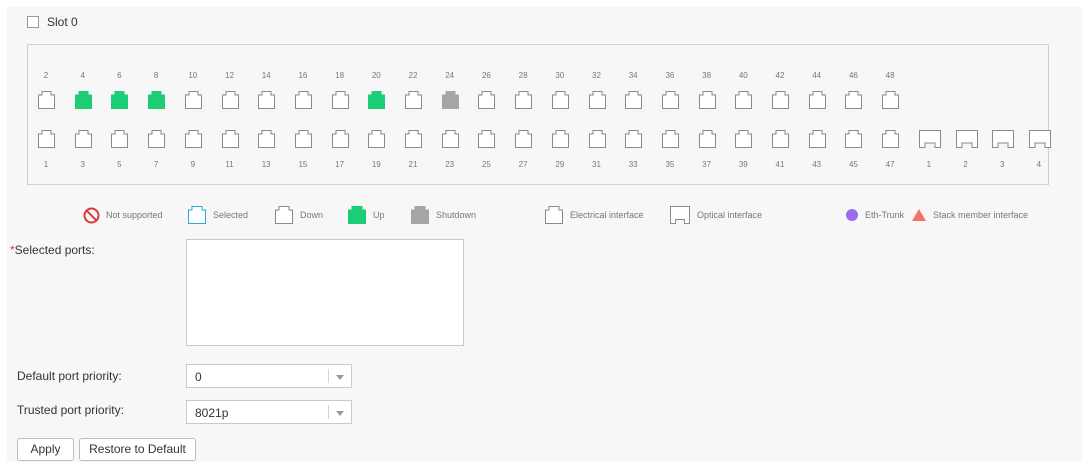 The width and height of the screenshot is (1089, 466). Describe the element at coordinates (284, 215) in the screenshot. I see `down-port-icon` at that location.